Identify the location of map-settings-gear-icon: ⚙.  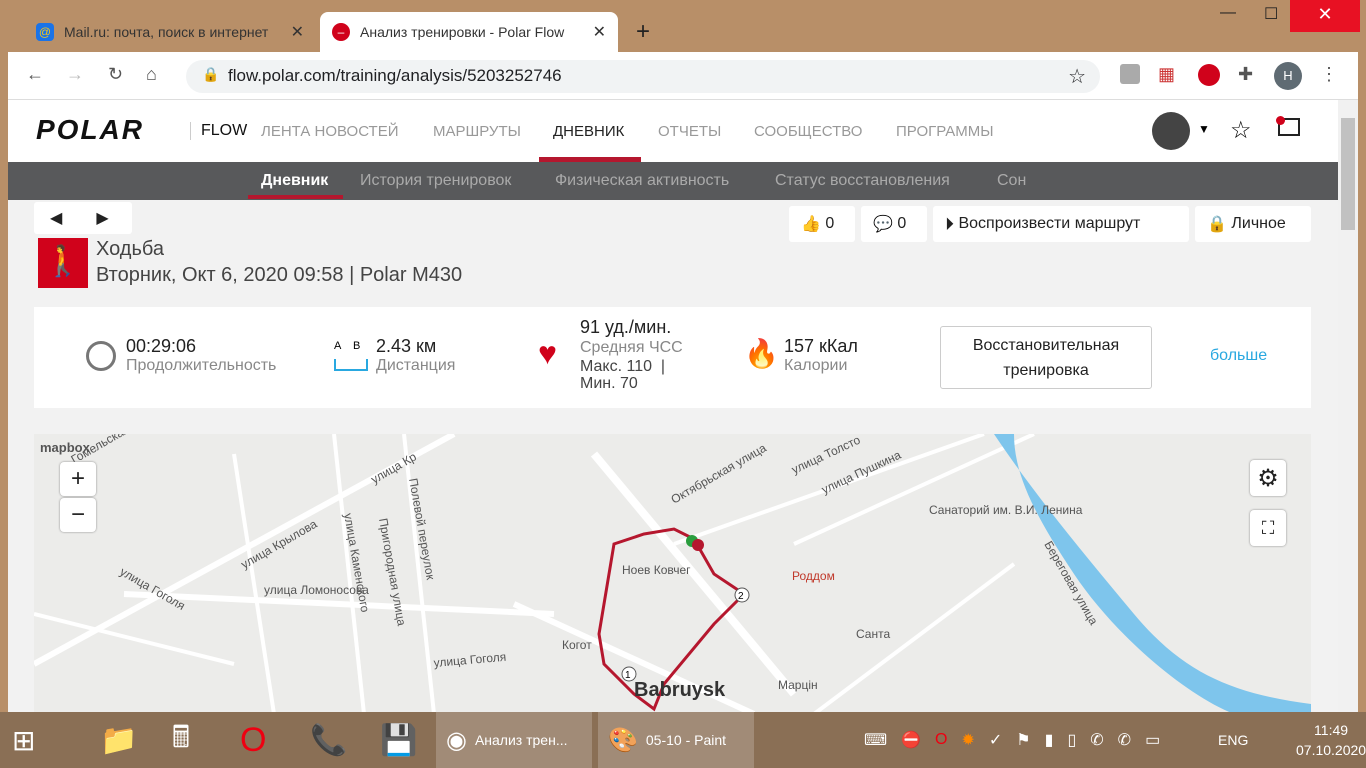
(1268, 478).